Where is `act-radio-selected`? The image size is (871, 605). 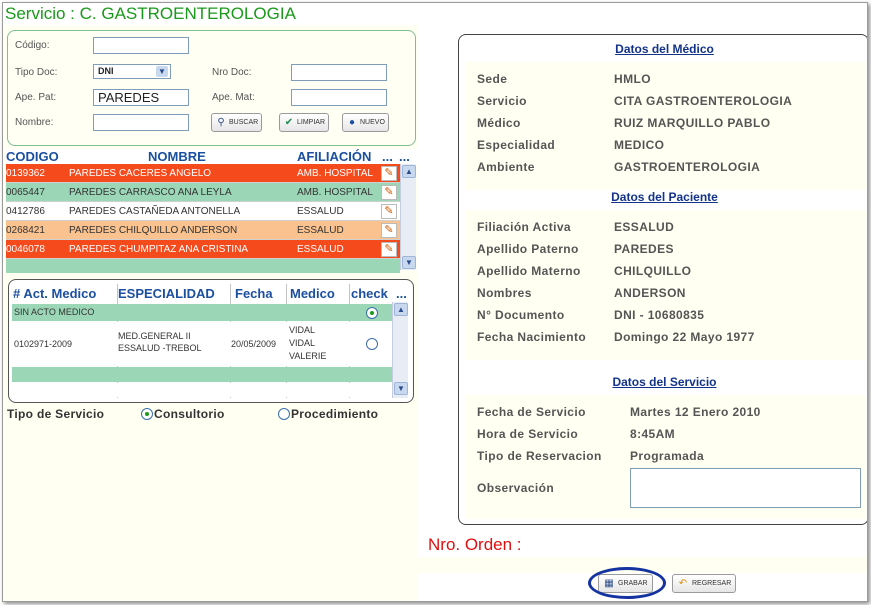
act-radio-selected is located at coordinates (372, 313).